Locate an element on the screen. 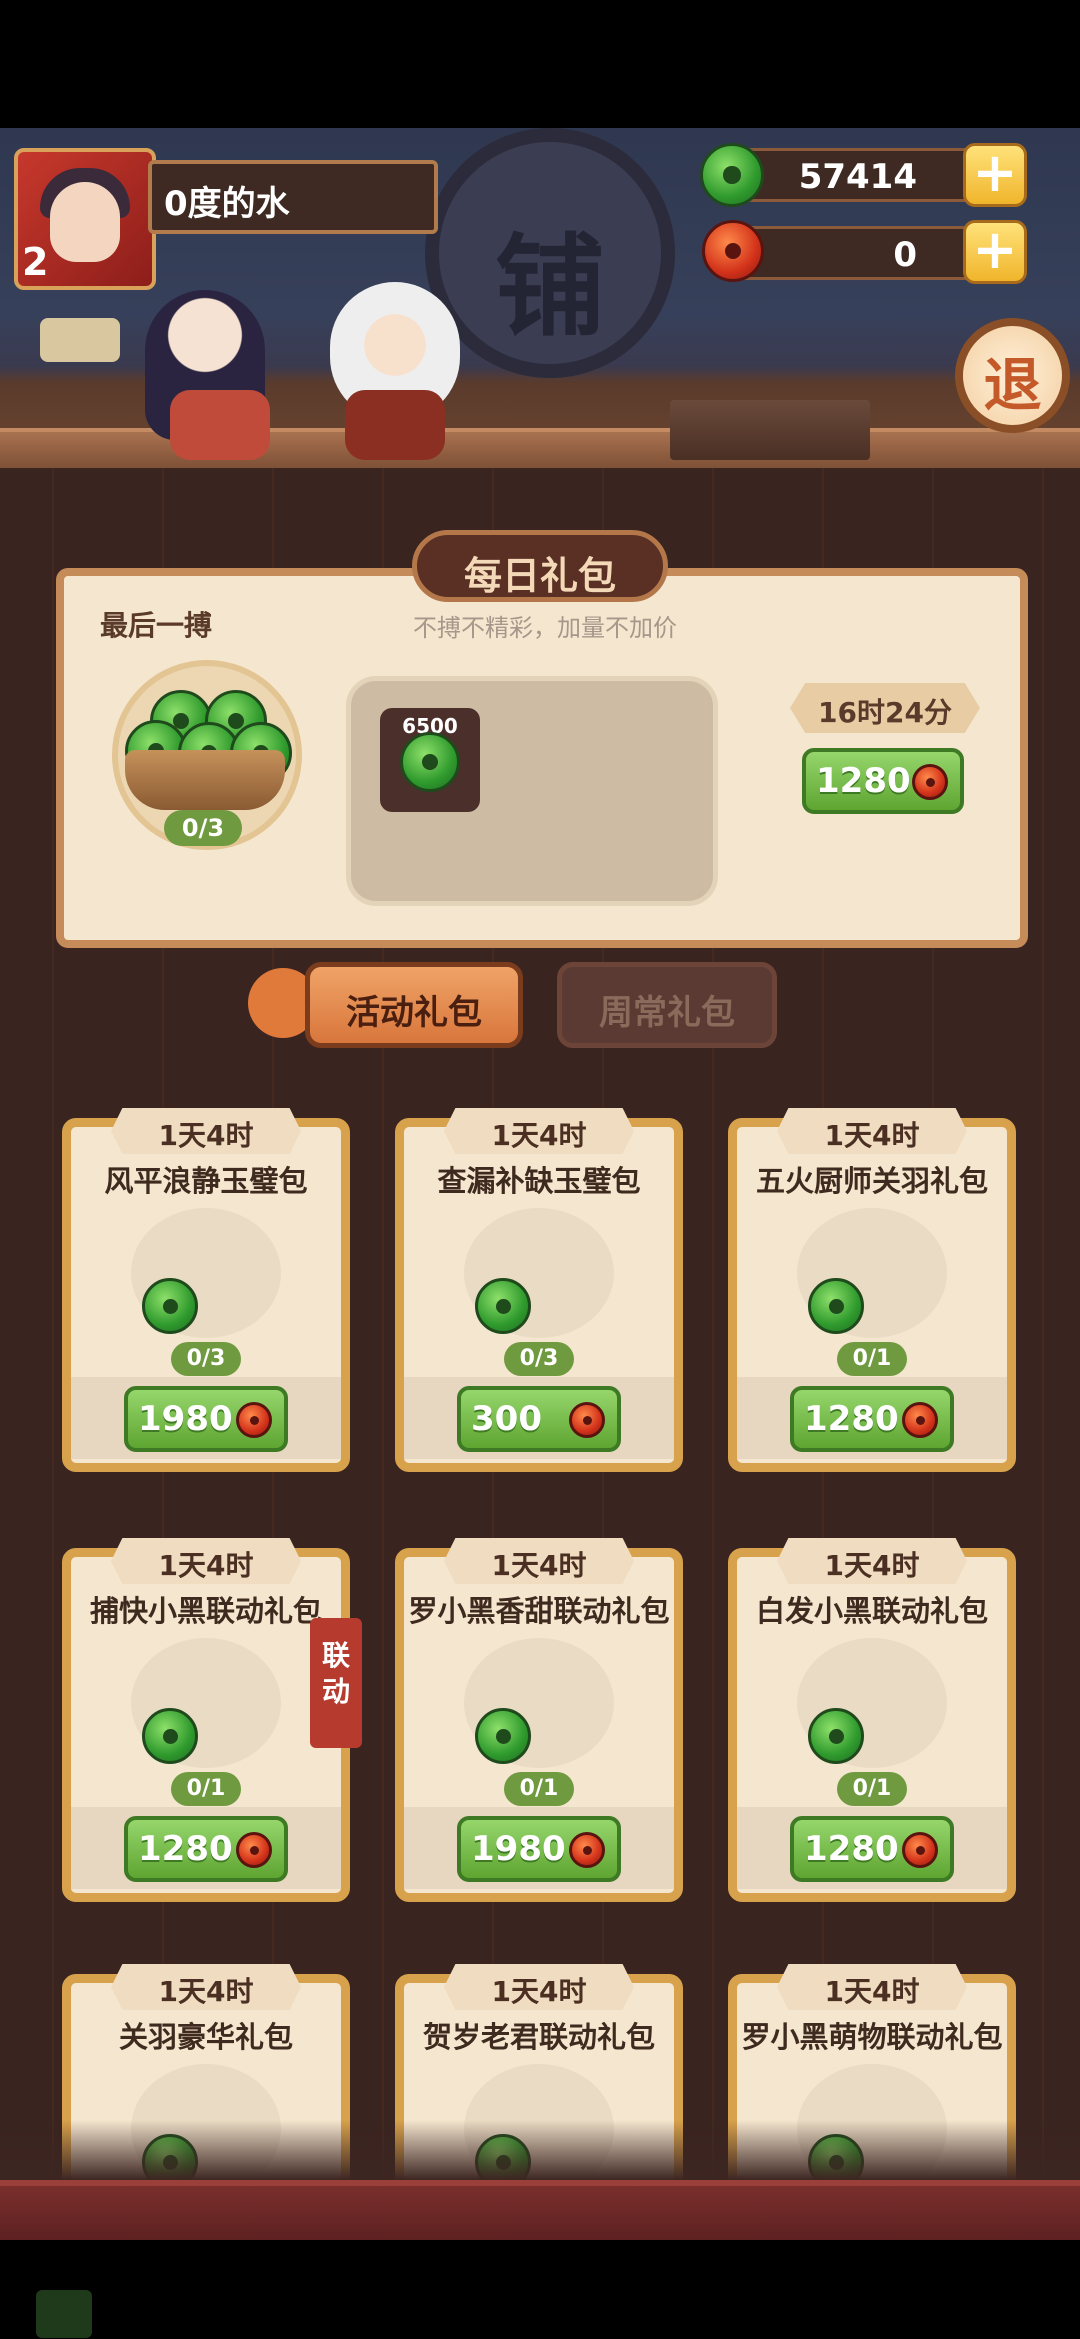 The width and height of the screenshot is (1080, 2339). candle-decoration is located at coordinates (80, 340).